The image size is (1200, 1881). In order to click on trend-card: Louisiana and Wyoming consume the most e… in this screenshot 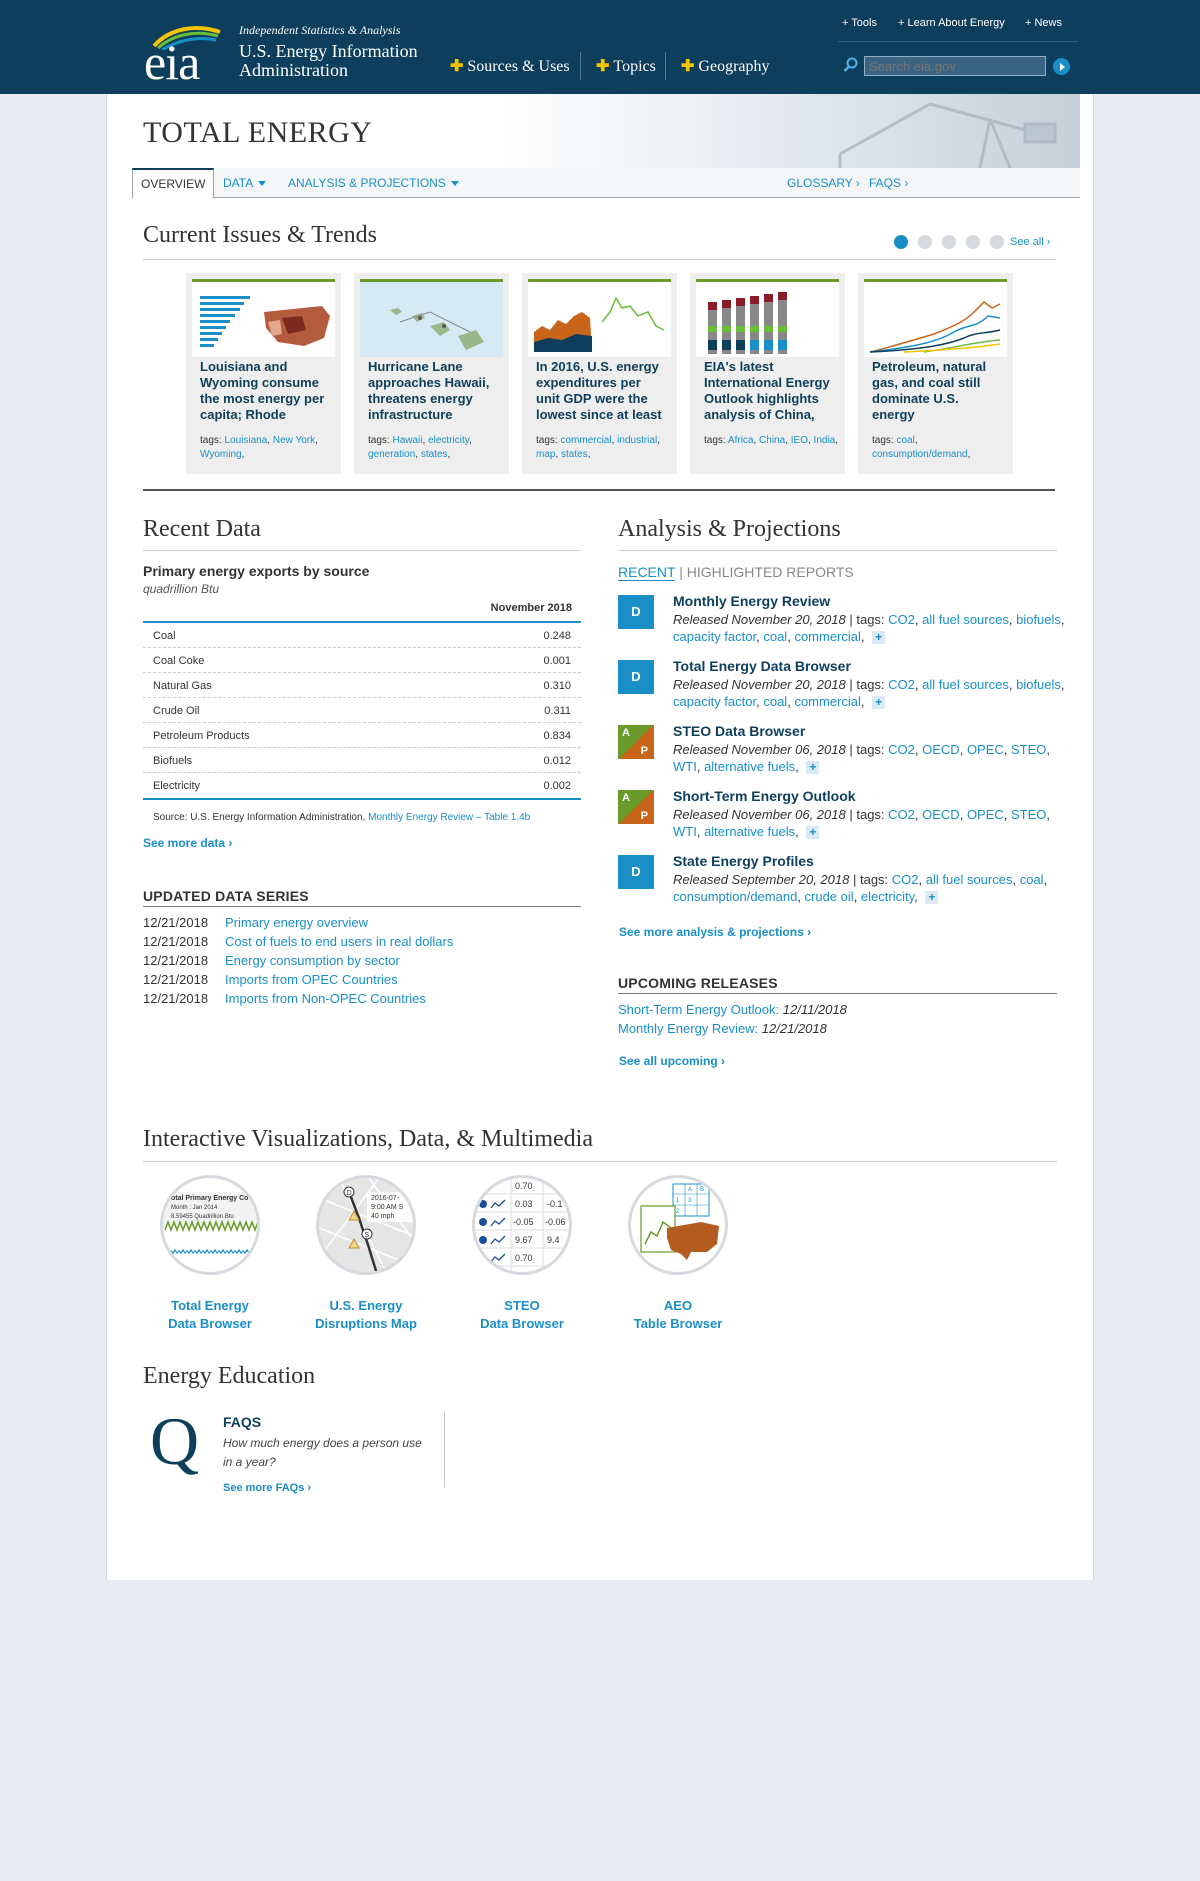, I will do `click(263, 373)`.